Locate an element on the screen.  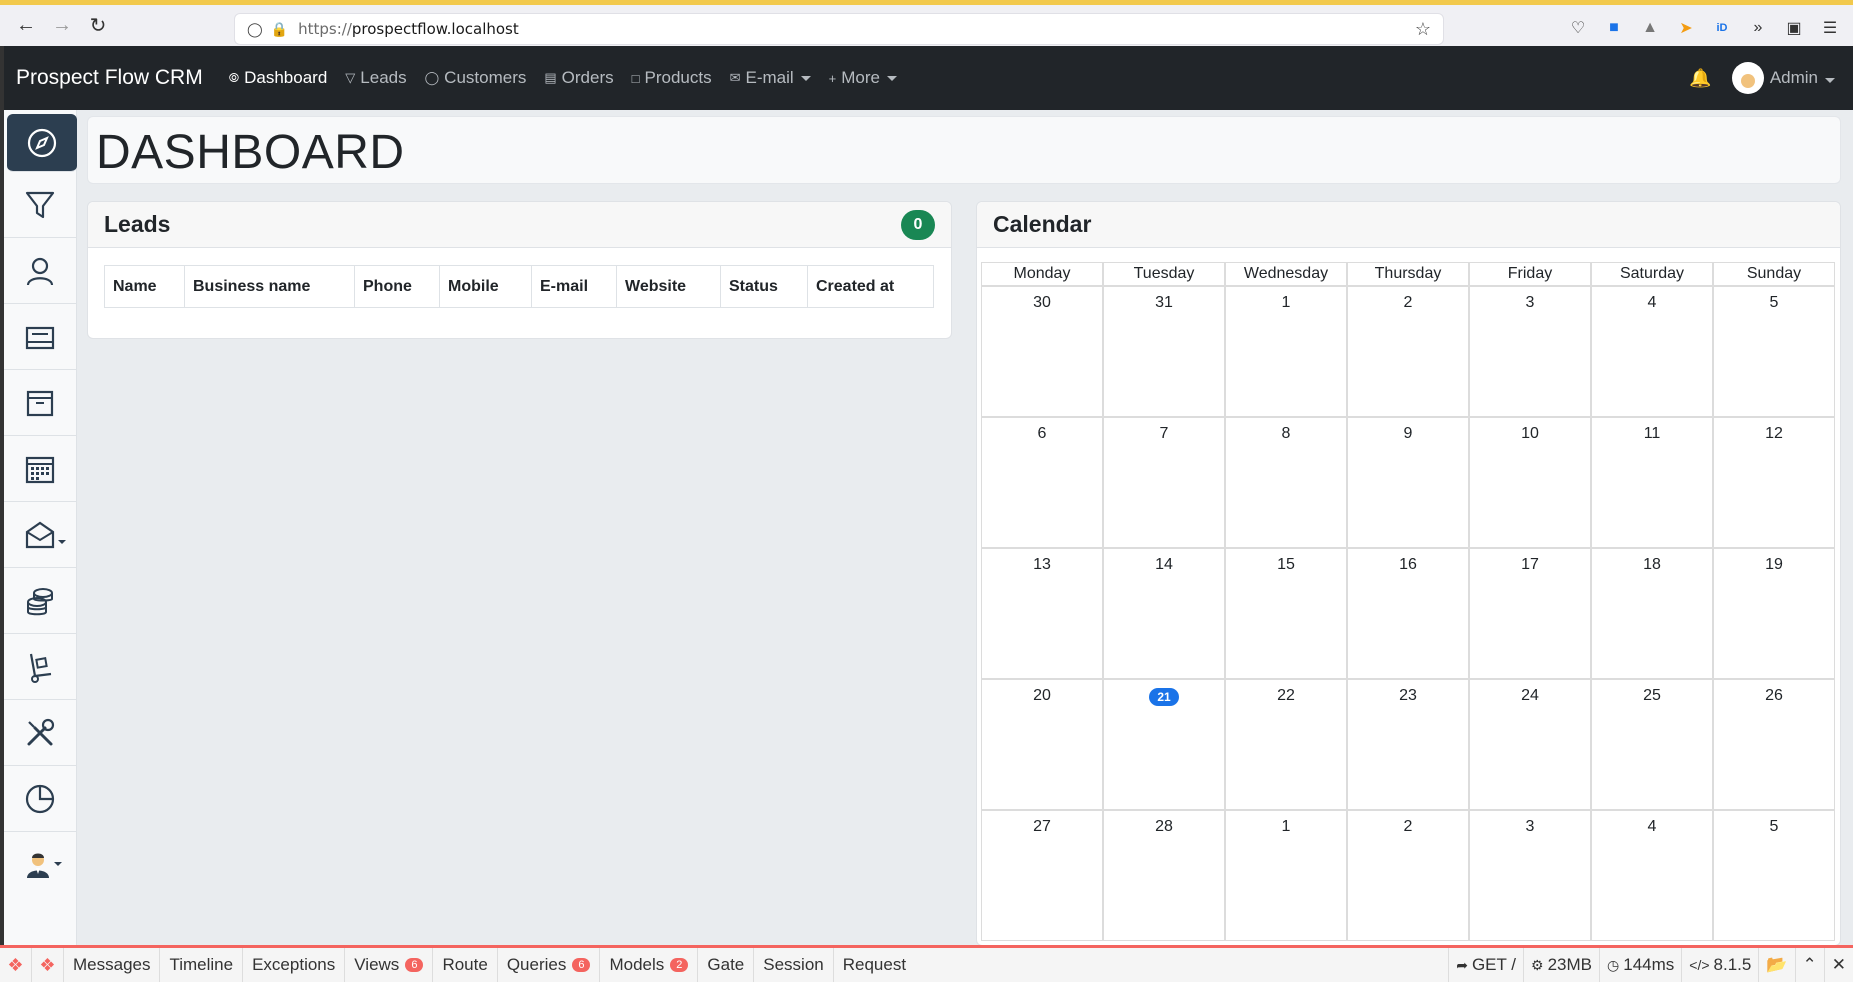
nav-customers: ◯ Customers is located at coordinates (476, 78).